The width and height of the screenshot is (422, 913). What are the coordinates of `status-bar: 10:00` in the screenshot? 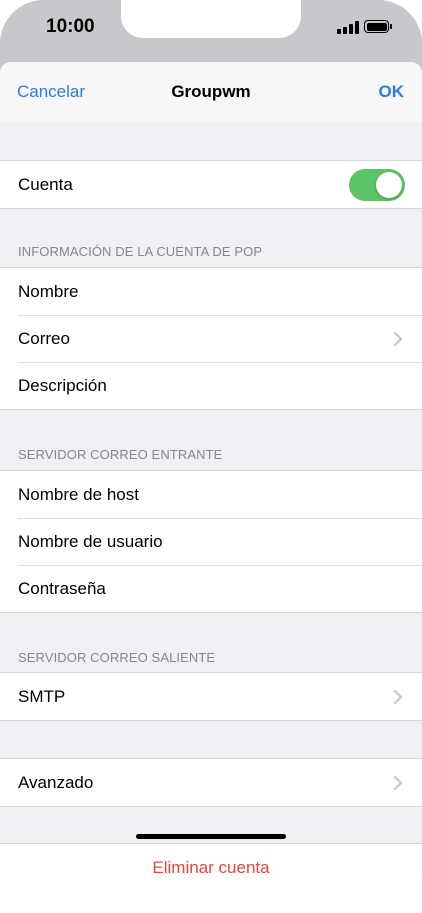 It's located at (211, 31).